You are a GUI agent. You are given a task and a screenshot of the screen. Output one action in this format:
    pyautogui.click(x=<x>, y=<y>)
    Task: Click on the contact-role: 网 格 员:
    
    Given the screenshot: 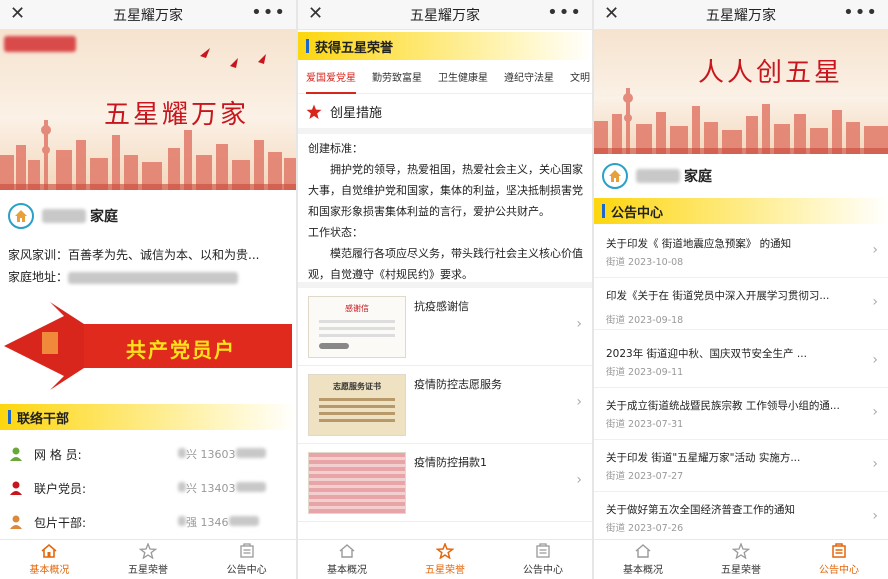 What is the action you would take?
    pyautogui.click(x=58, y=454)
    